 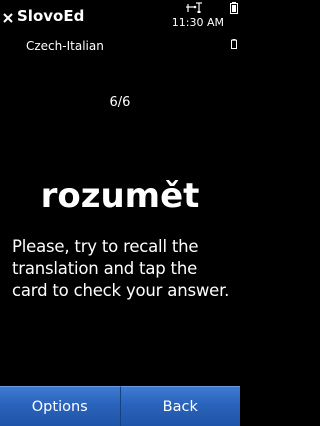 What do you see at coordinates (179, 406) in the screenshot?
I see `back-button: Back` at bounding box center [179, 406].